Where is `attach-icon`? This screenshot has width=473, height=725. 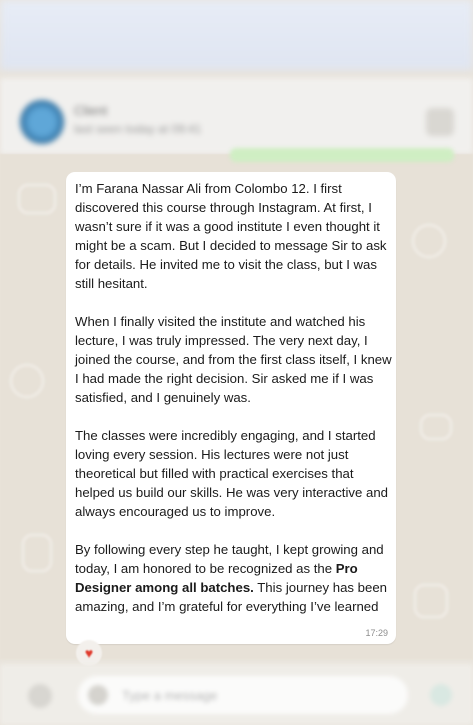 attach-icon is located at coordinates (98, 695).